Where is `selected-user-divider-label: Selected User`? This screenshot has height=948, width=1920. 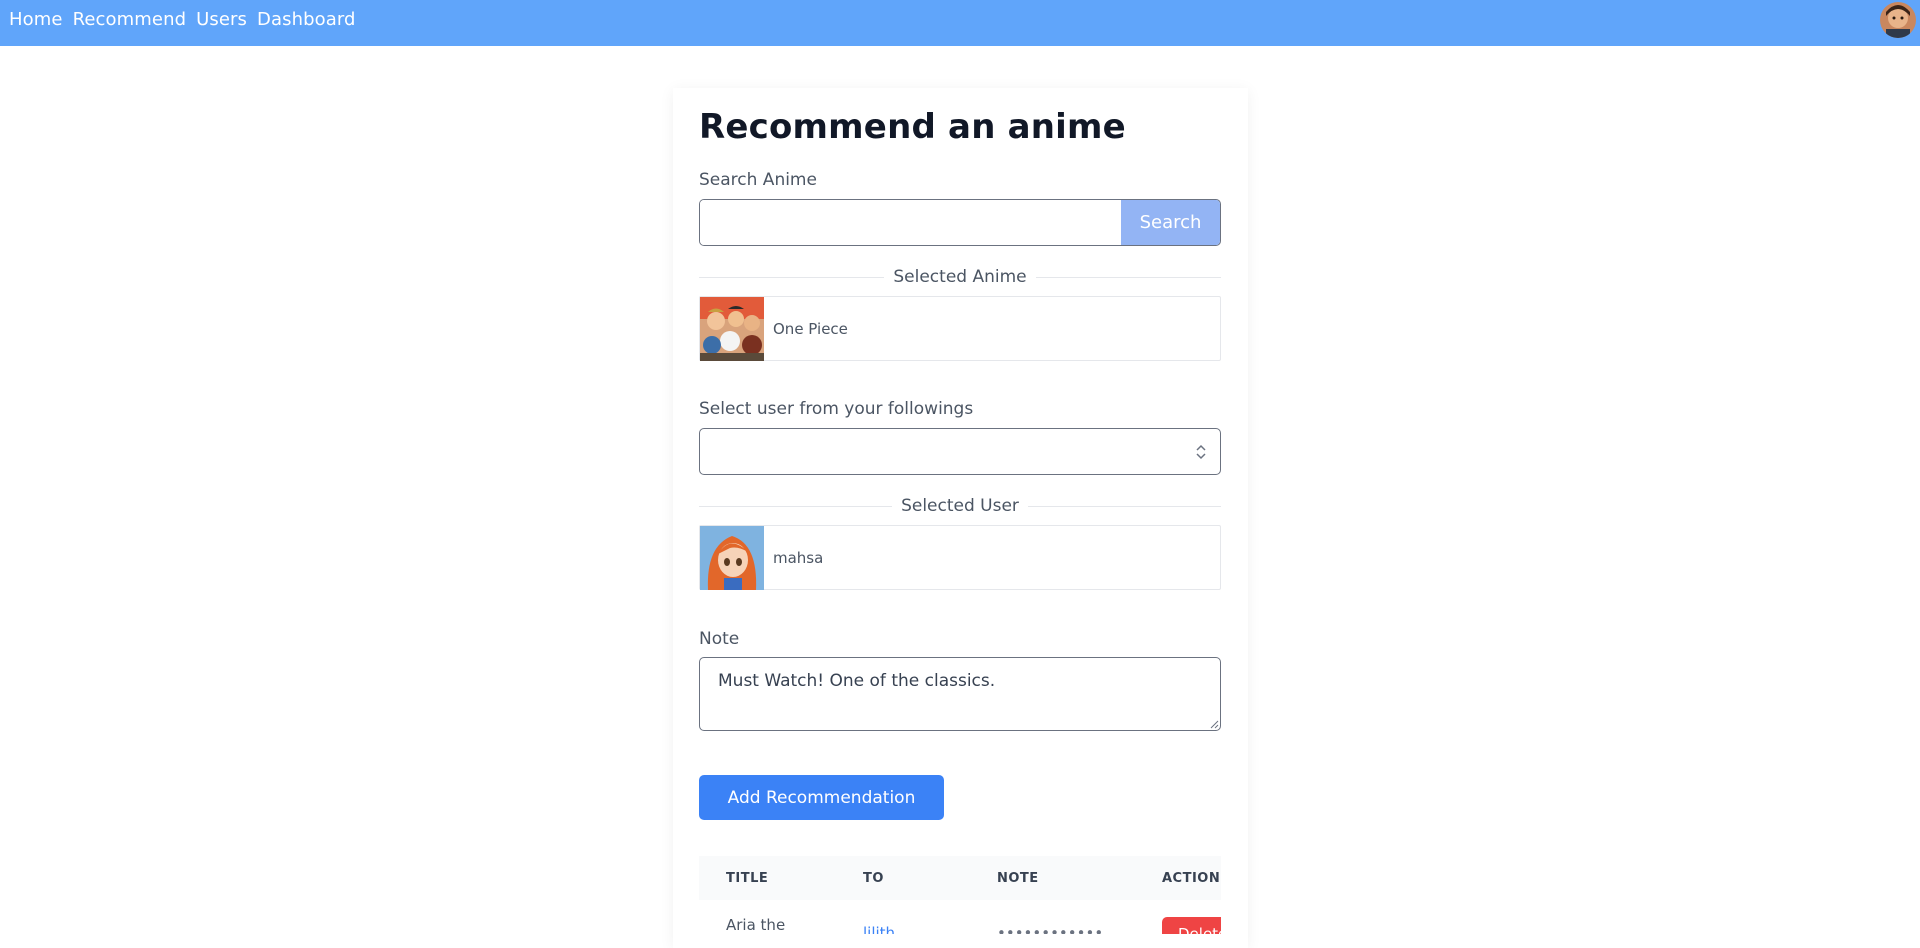 selected-user-divider-label: Selected User is located at coordinates (960, 506).